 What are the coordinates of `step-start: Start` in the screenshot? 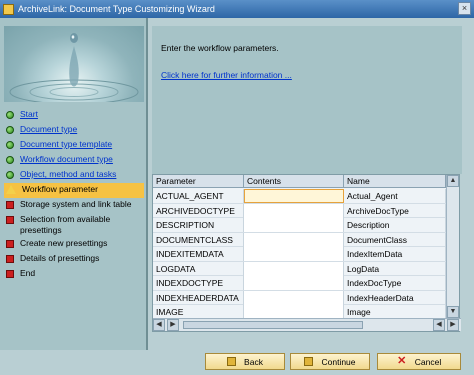 It's located at (74, 115).